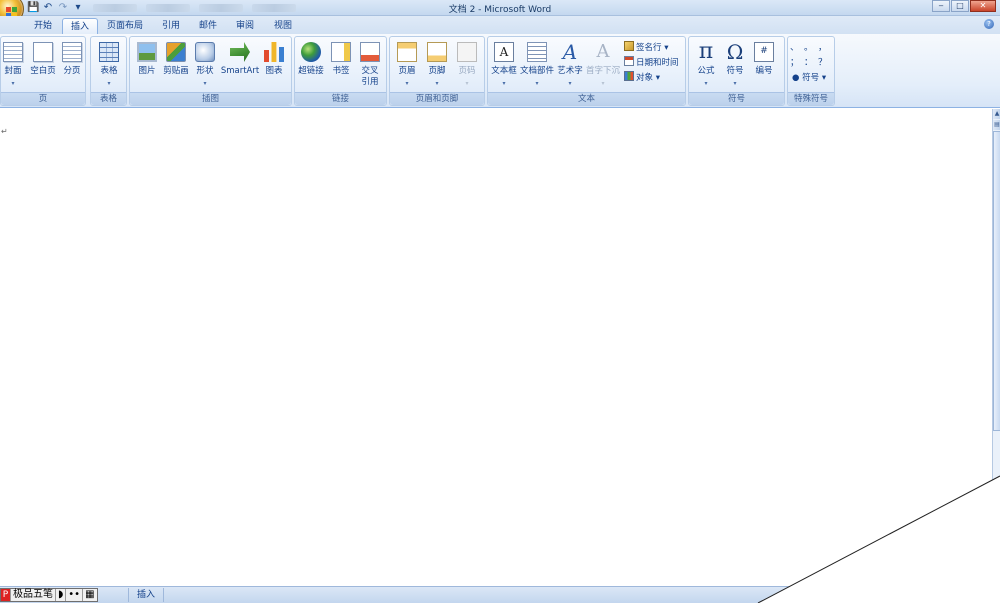  Describe the element at coordinates (794, 48) in the screenshot. I see `special-char-button: 、` at that location.